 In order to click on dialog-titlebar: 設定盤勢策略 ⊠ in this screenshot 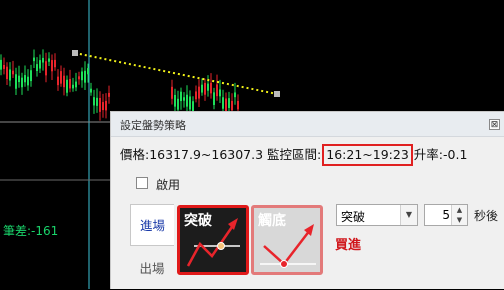, I will do `click(307, 124)`.